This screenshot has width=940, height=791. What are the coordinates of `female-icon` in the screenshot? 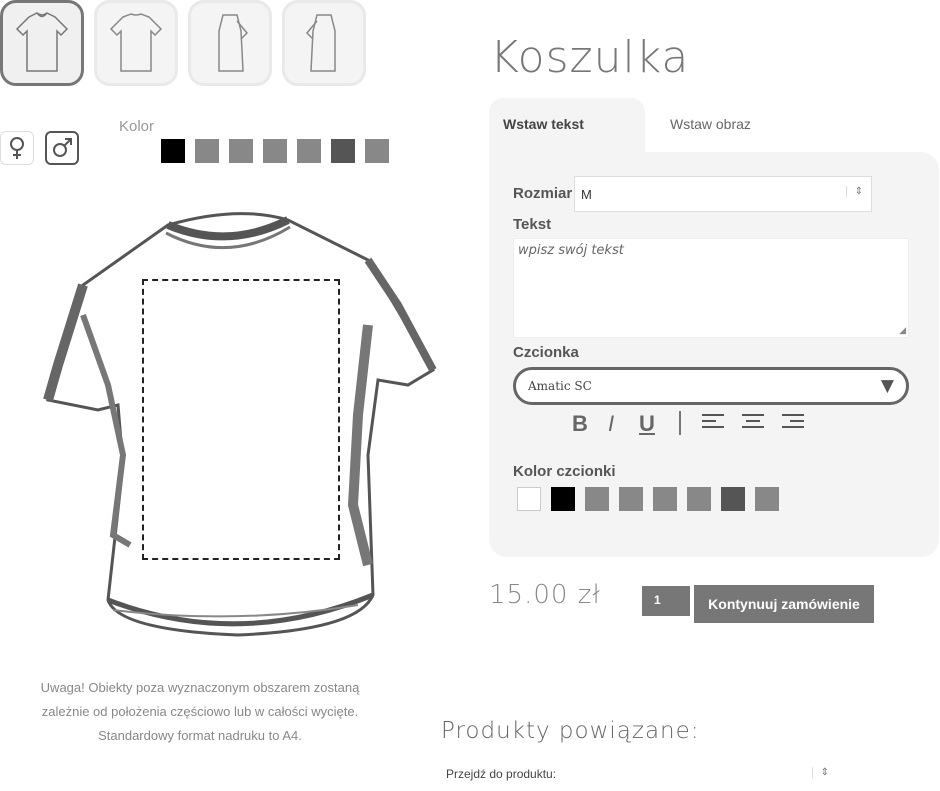 It's located at (17, 148).